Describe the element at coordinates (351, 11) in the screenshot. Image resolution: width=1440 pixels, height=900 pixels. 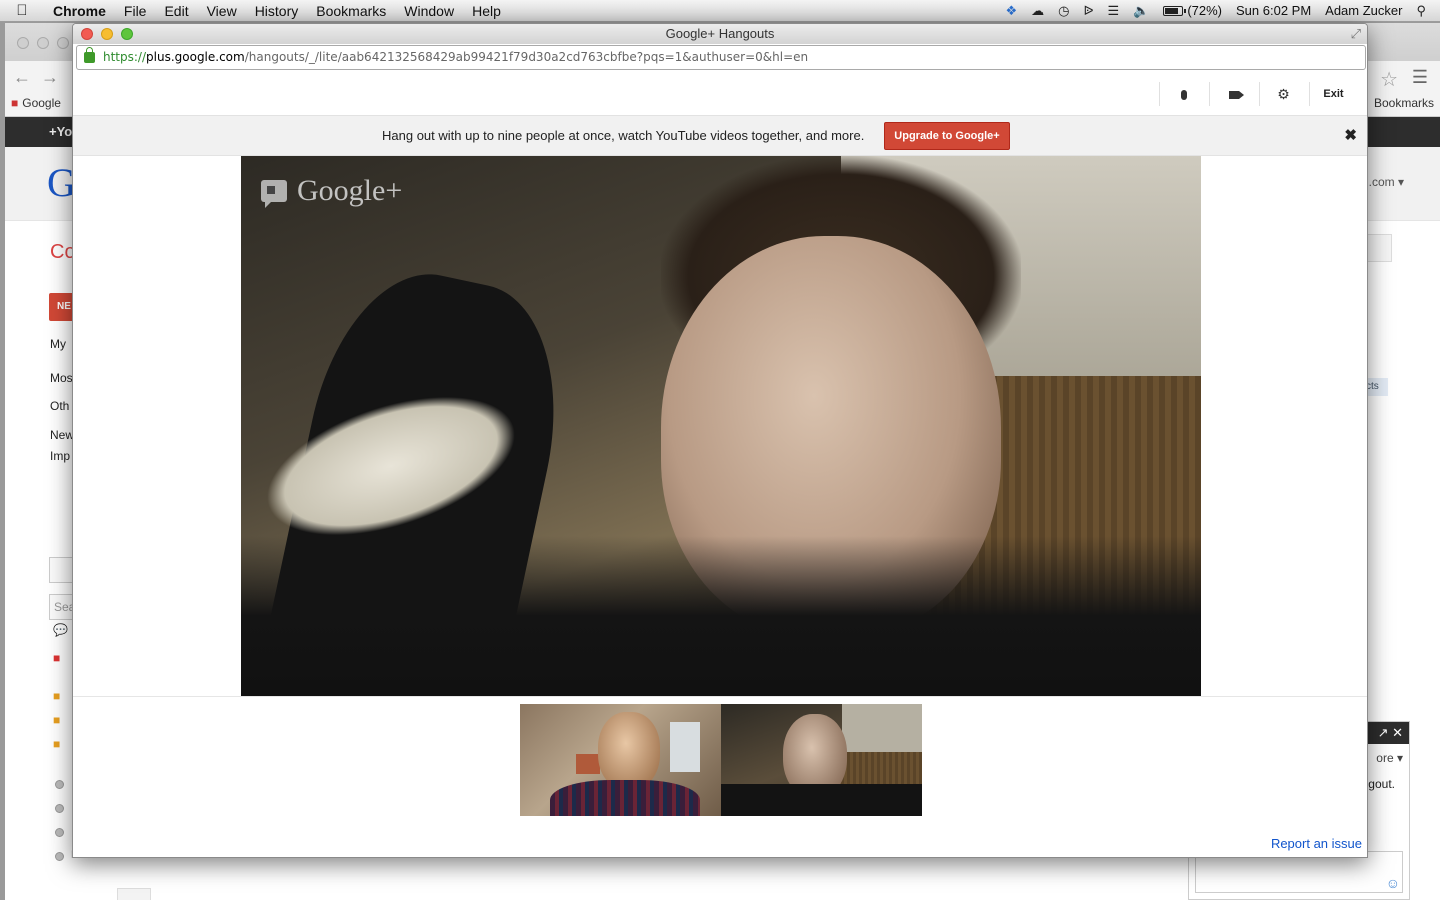
I see `menu-bookmarks: Bookmarks` at that location.